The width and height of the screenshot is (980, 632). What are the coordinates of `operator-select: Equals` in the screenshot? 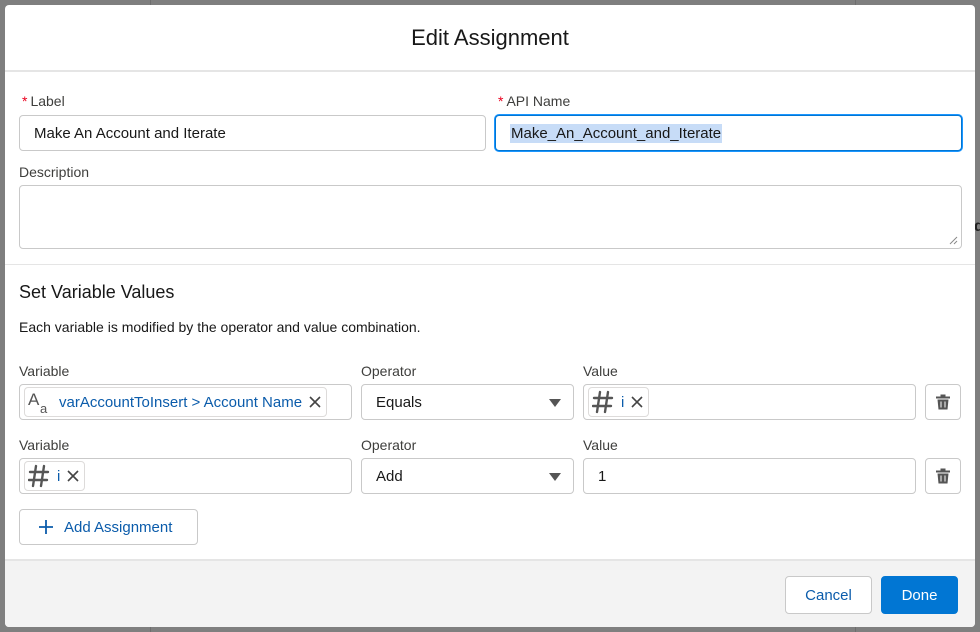 It's located at (467, 402).